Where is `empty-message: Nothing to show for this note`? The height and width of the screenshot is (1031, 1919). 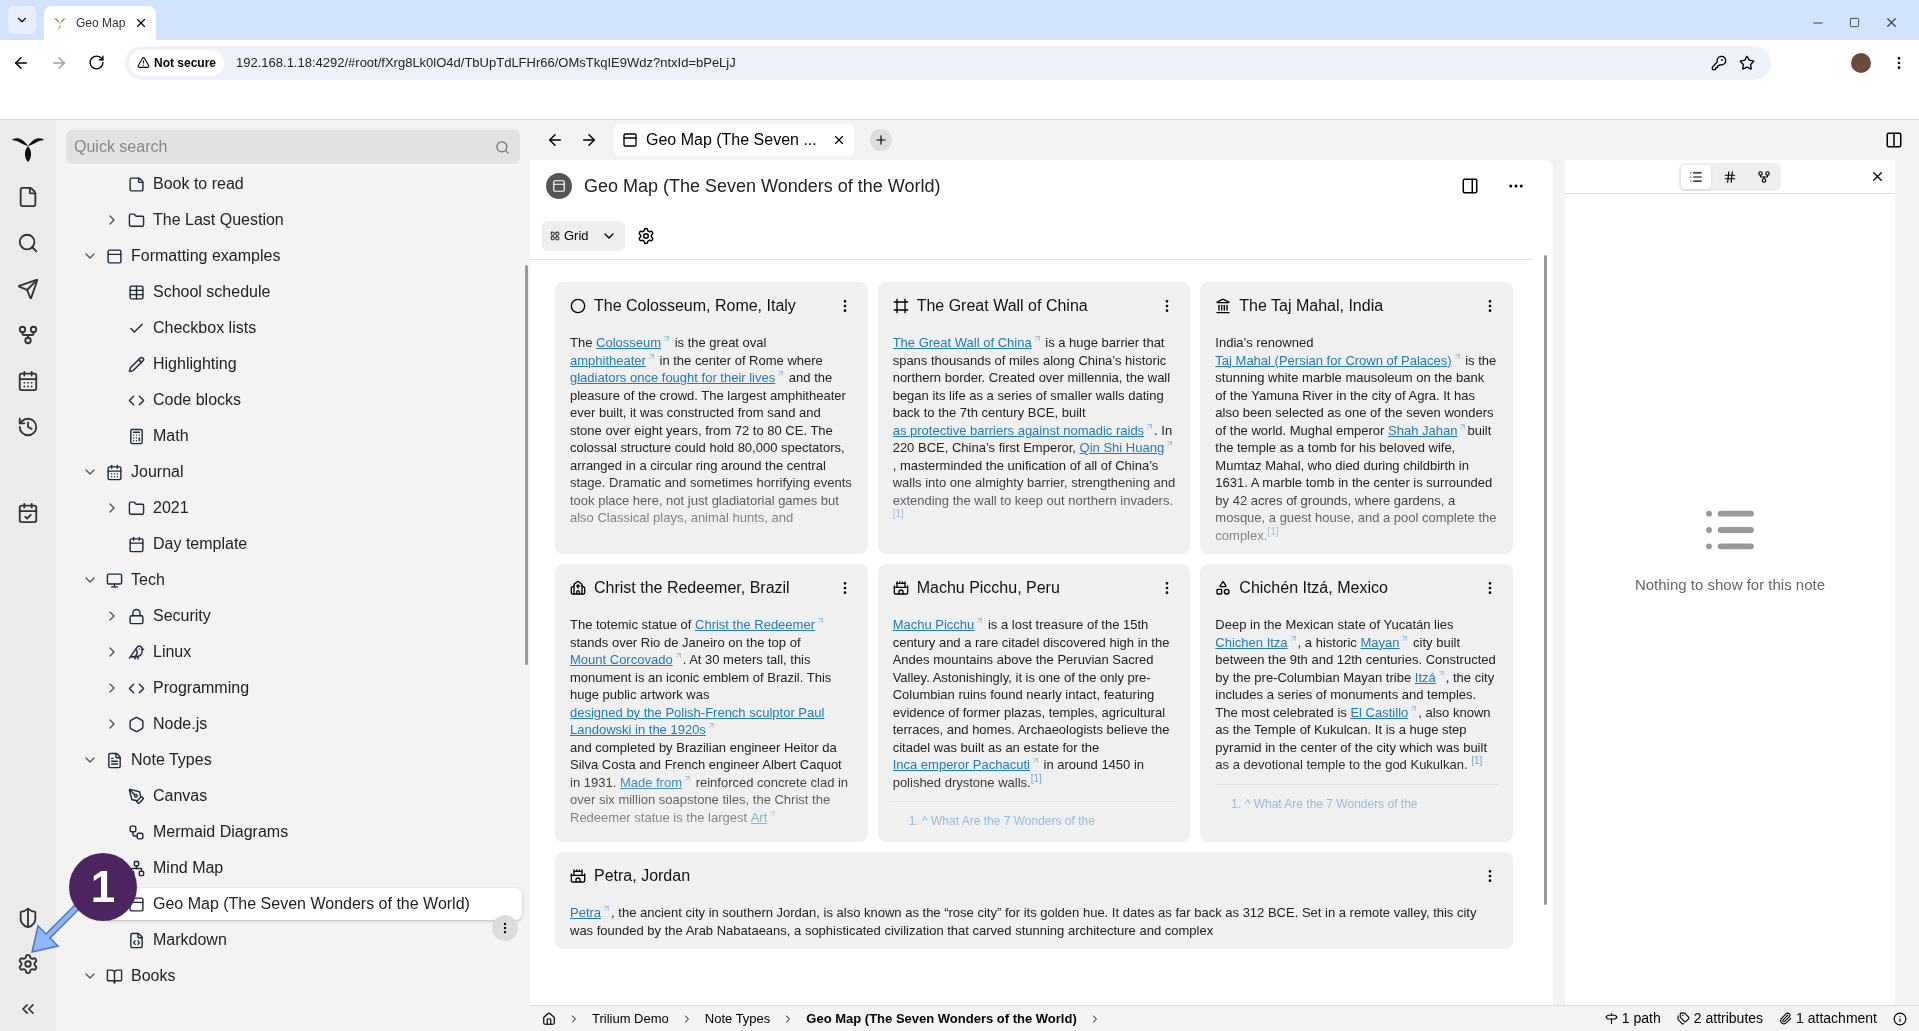 empty-message: Nothing to show for this note is located at coordinates (1730, 585).